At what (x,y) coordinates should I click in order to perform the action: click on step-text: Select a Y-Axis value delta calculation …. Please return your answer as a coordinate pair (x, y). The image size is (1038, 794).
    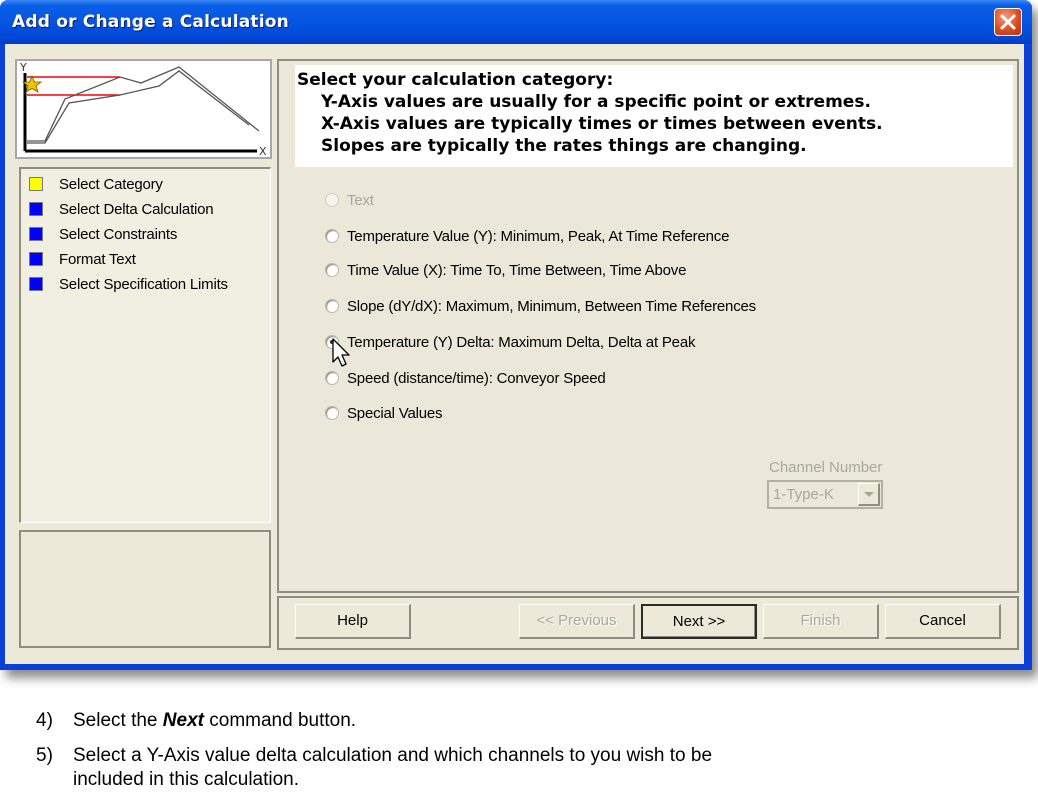
    Looking at the image, I should click on (393, 755).